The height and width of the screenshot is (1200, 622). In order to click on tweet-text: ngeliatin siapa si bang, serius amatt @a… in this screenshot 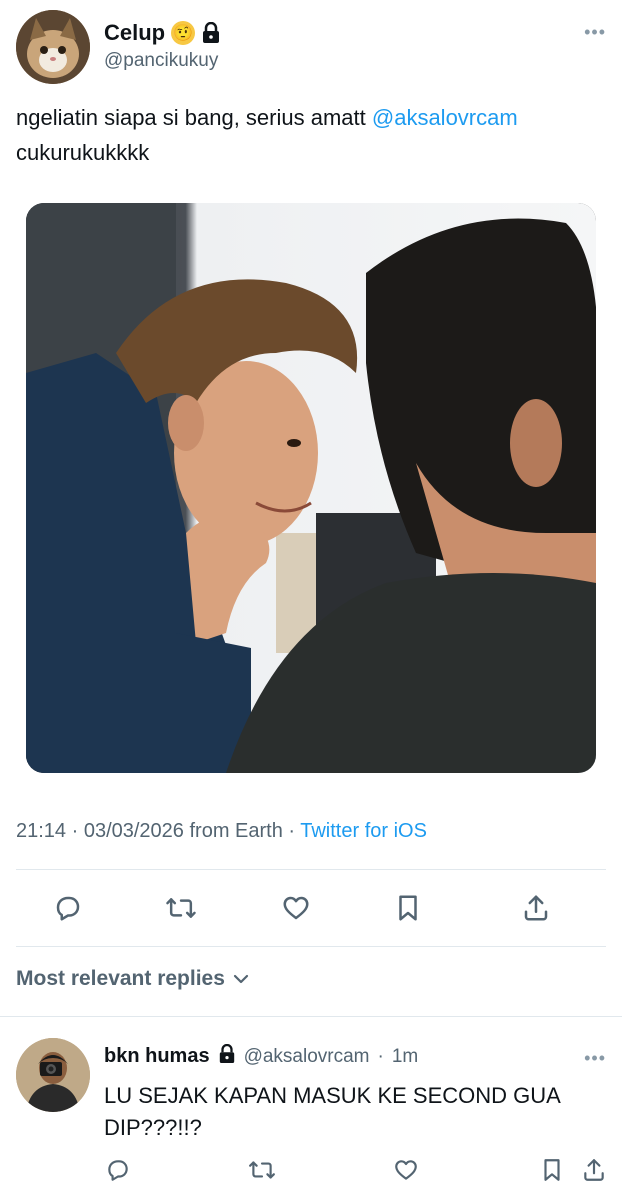, I will do `click(311, 135)`.